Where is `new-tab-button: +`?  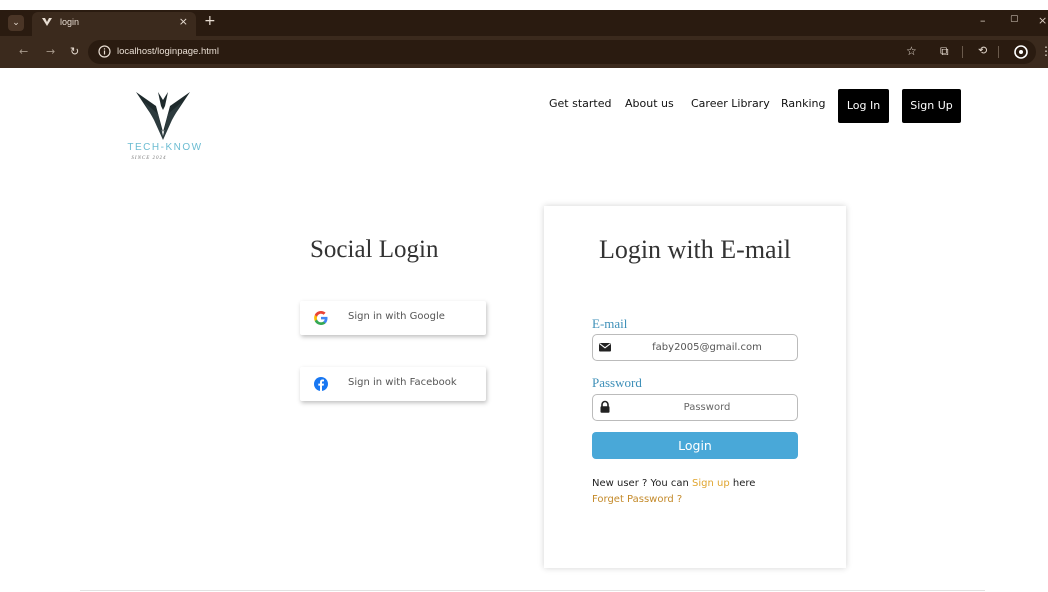
new-tab-button: + is located at coordinates (210, 21).